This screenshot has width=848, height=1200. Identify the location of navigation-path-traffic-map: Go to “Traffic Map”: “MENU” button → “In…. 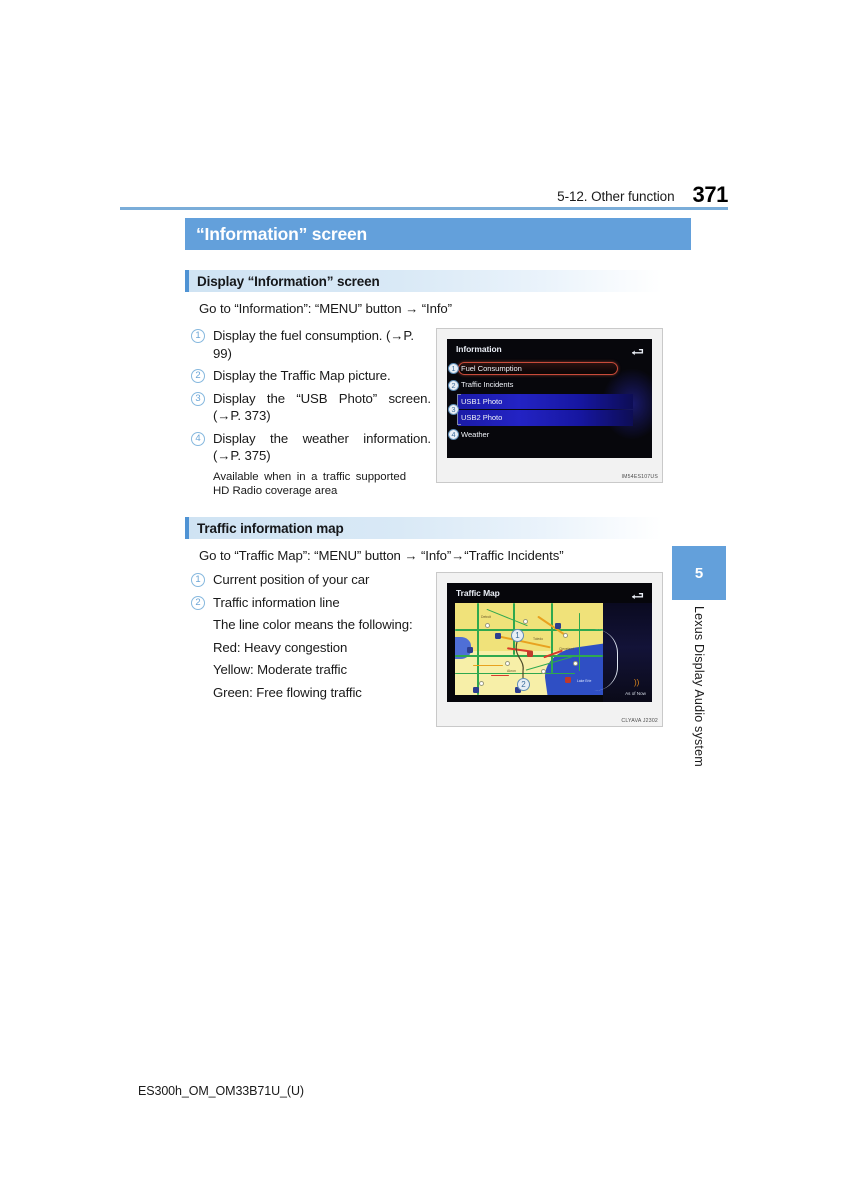
(381, 555).